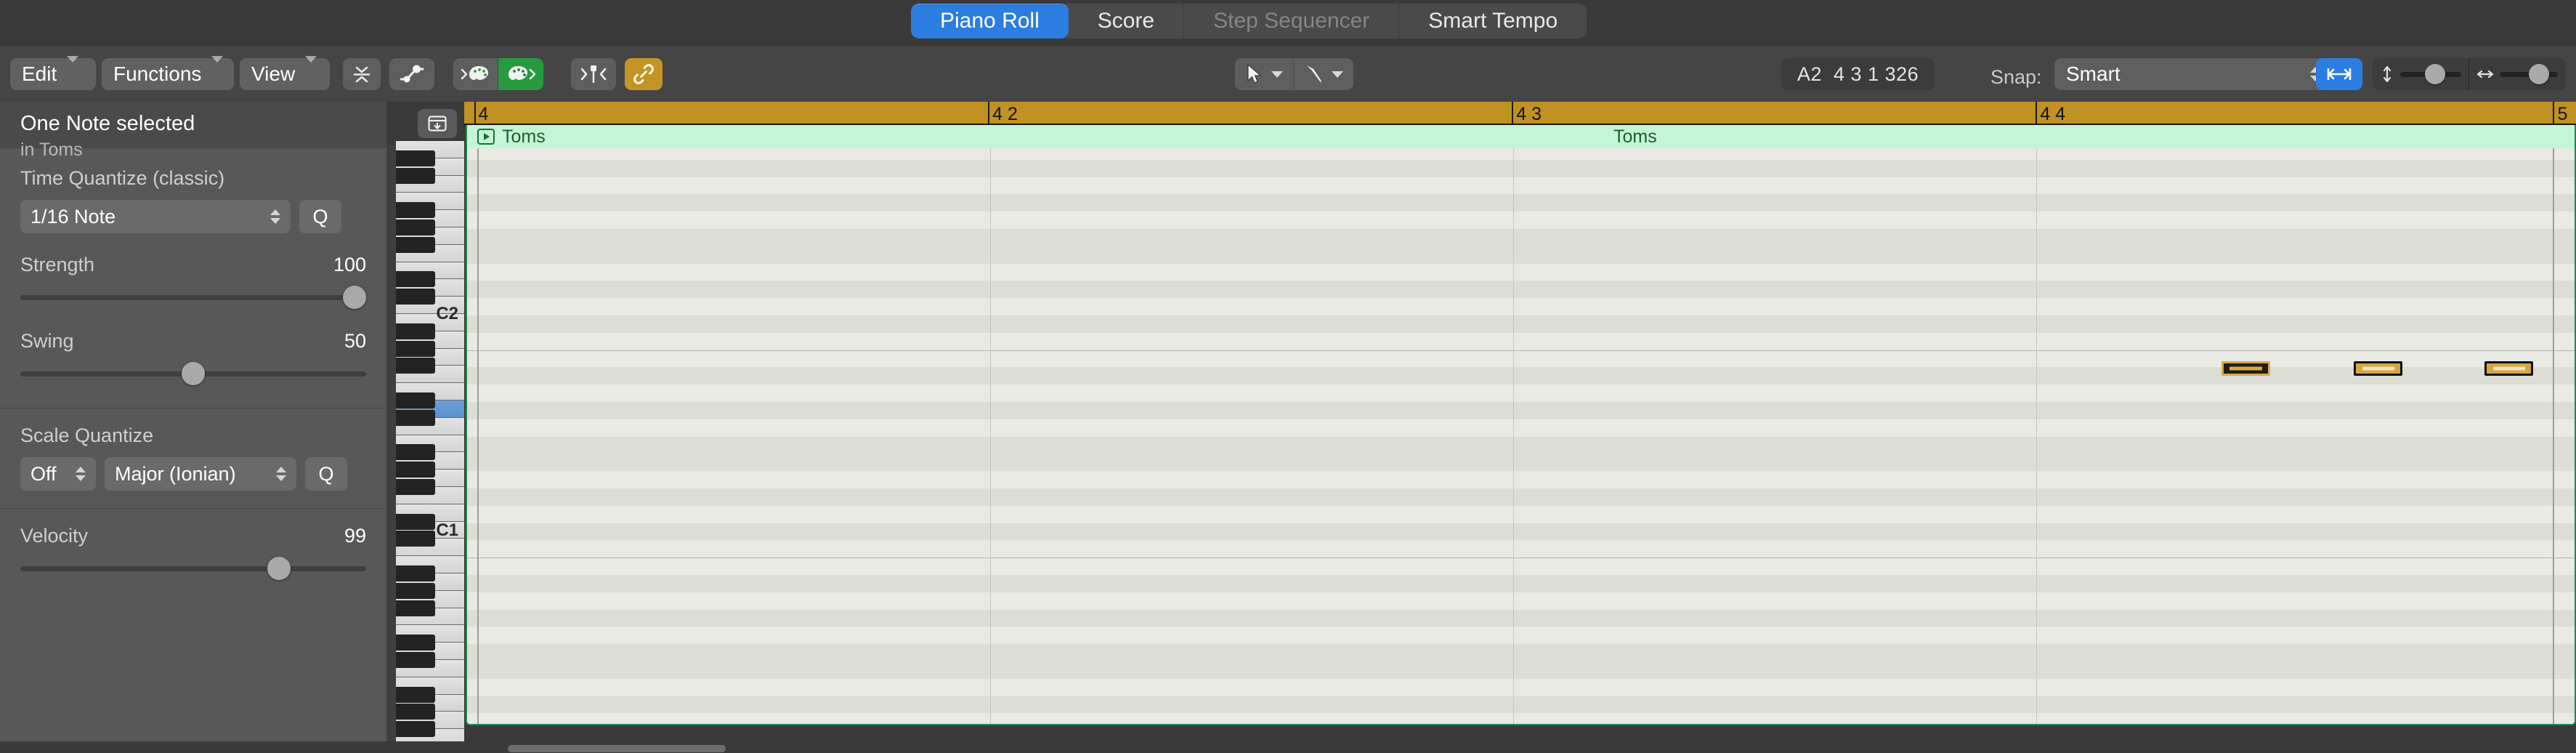 The width and height of the screenshot is (2576, 753). What do you see at coordinates (644, 74) in the screenshot?
I see `link-button` at bounding box center [644, 74].